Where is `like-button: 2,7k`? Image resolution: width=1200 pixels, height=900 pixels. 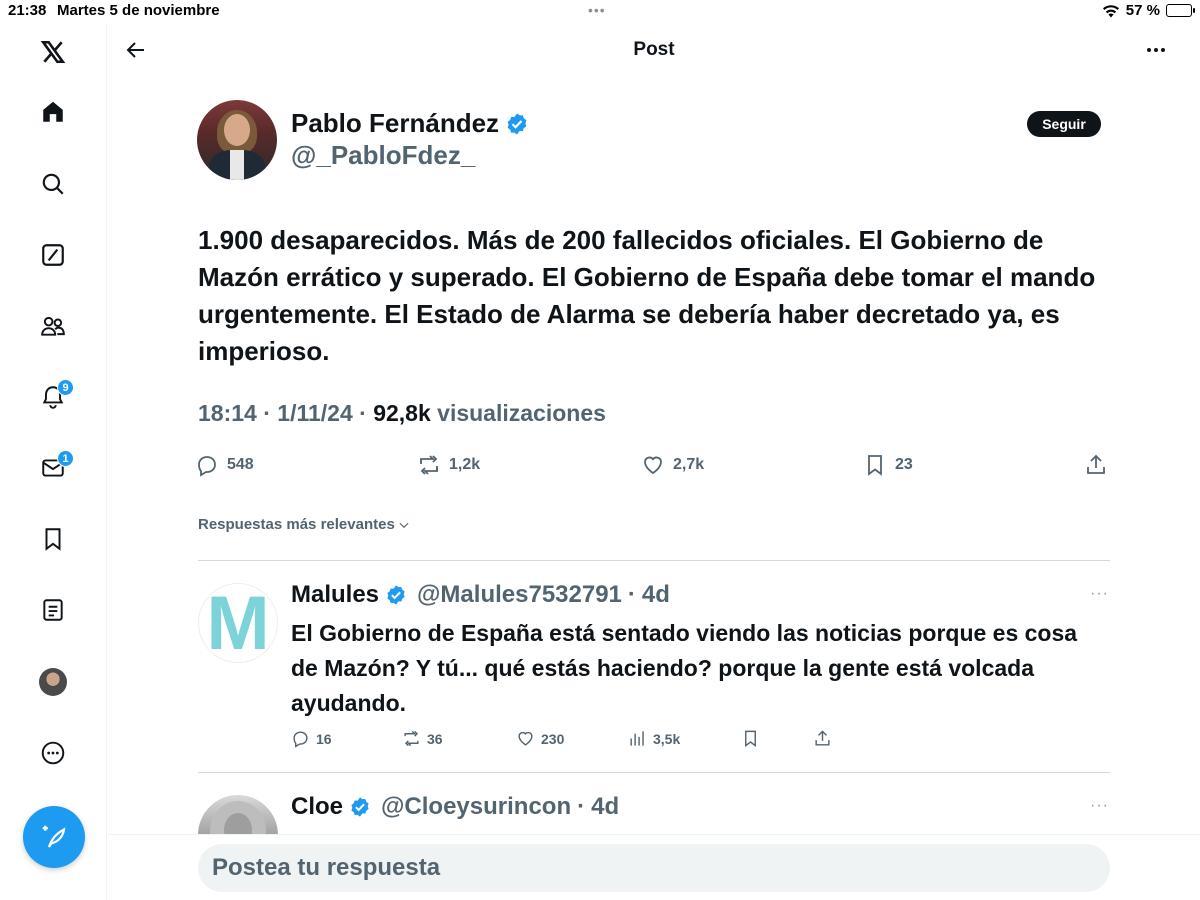
like-button: 2,7k is located at coordinates (672, 465).